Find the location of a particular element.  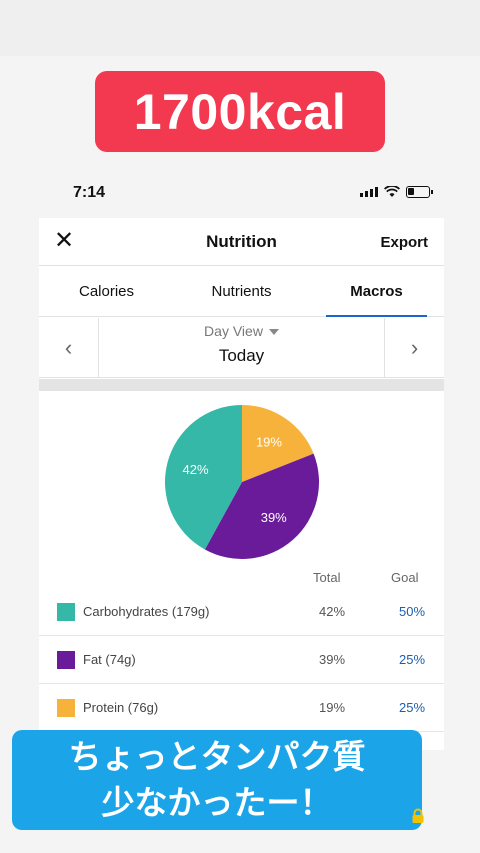

status-icons is located at coordinates (396, 192).